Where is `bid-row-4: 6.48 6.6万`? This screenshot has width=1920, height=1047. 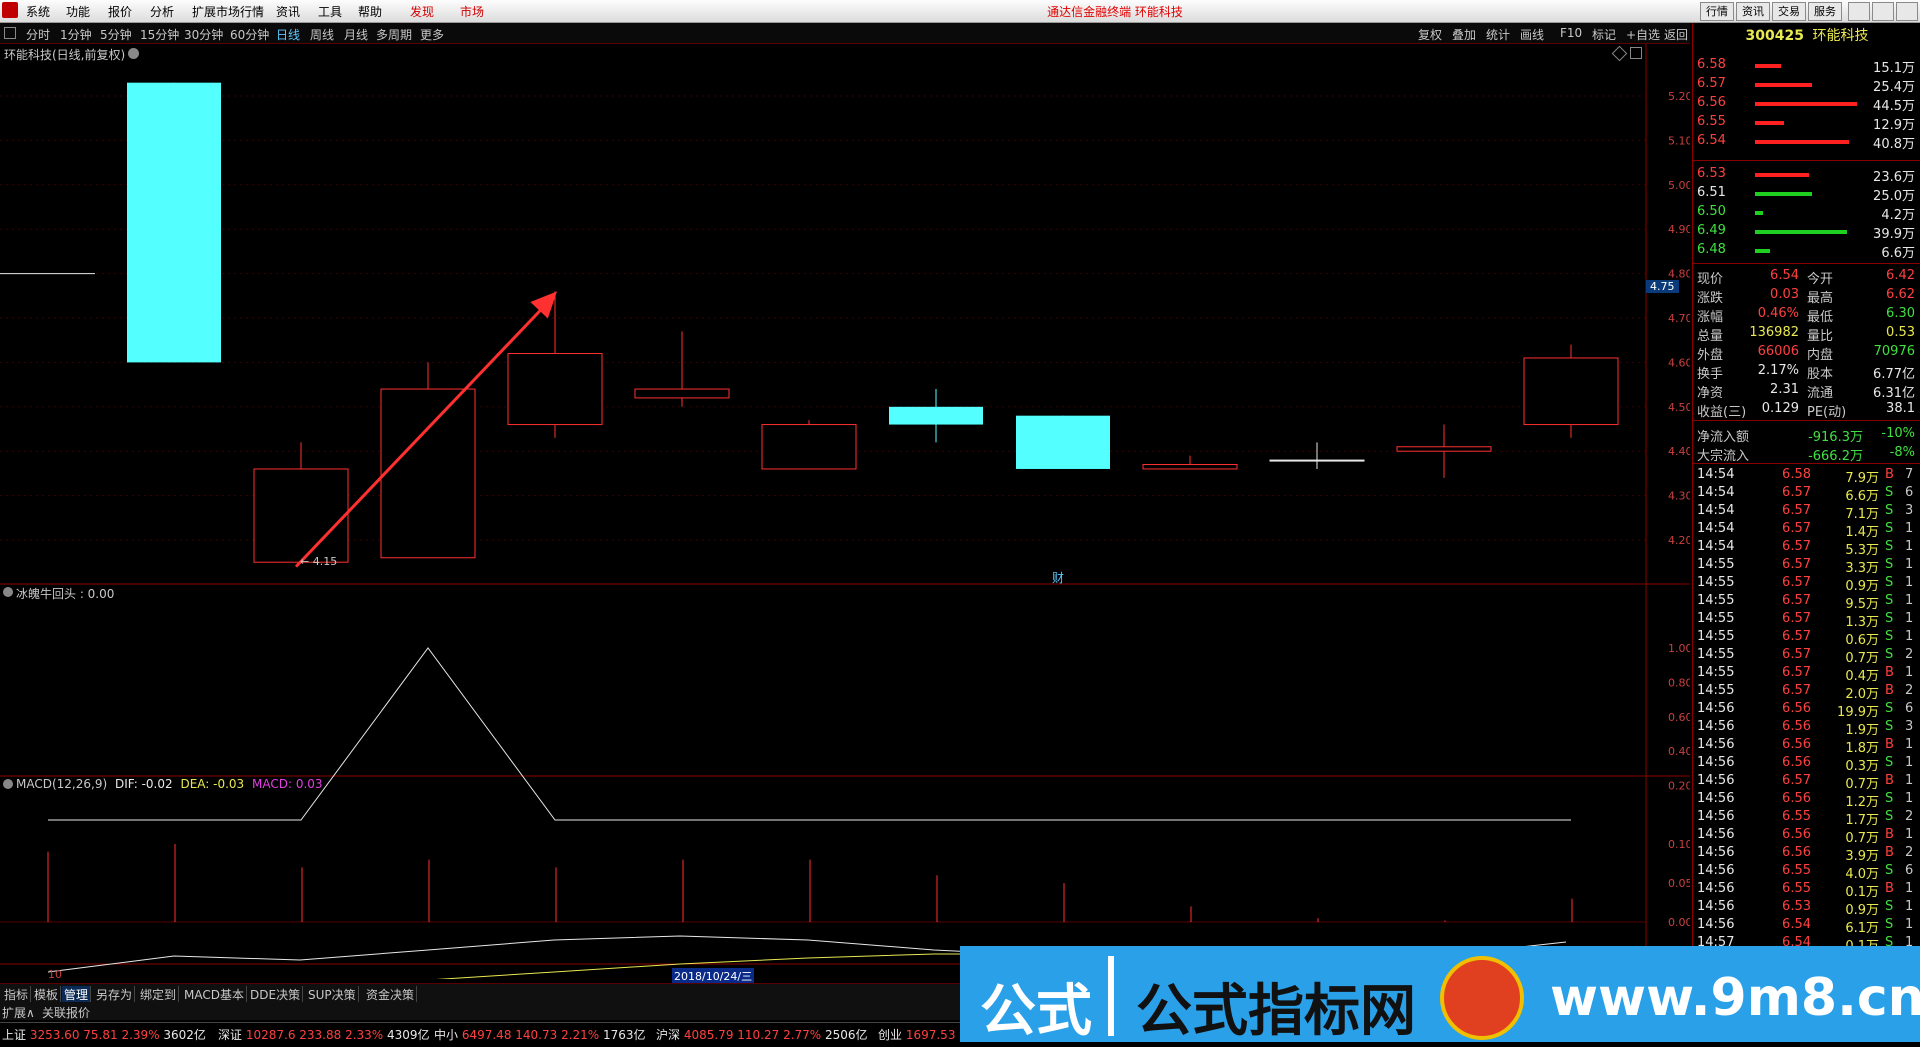 bid-row-4: 6.48 6.6万 is located at coordinates (1807, 251).